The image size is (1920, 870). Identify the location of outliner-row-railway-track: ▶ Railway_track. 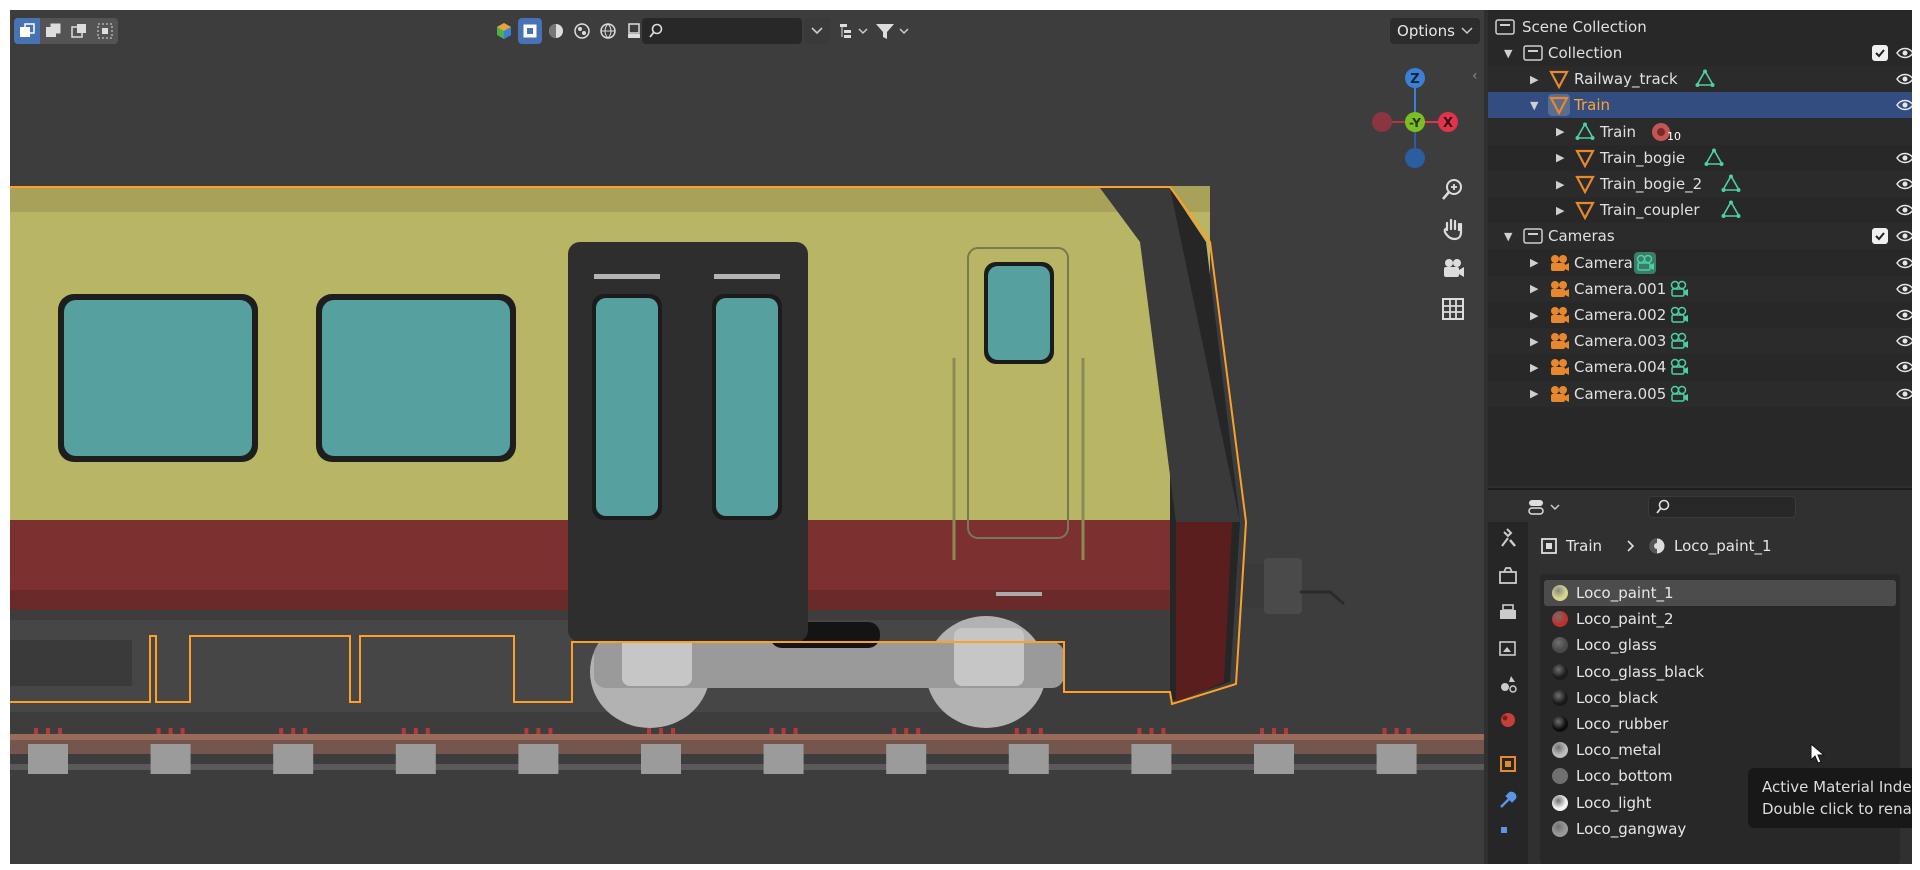
(1700, 79).